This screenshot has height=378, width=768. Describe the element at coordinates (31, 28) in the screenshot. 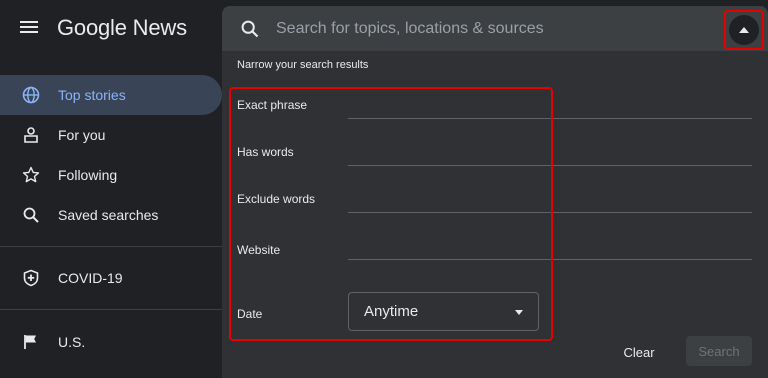

I see `main-menu-button` at that location.